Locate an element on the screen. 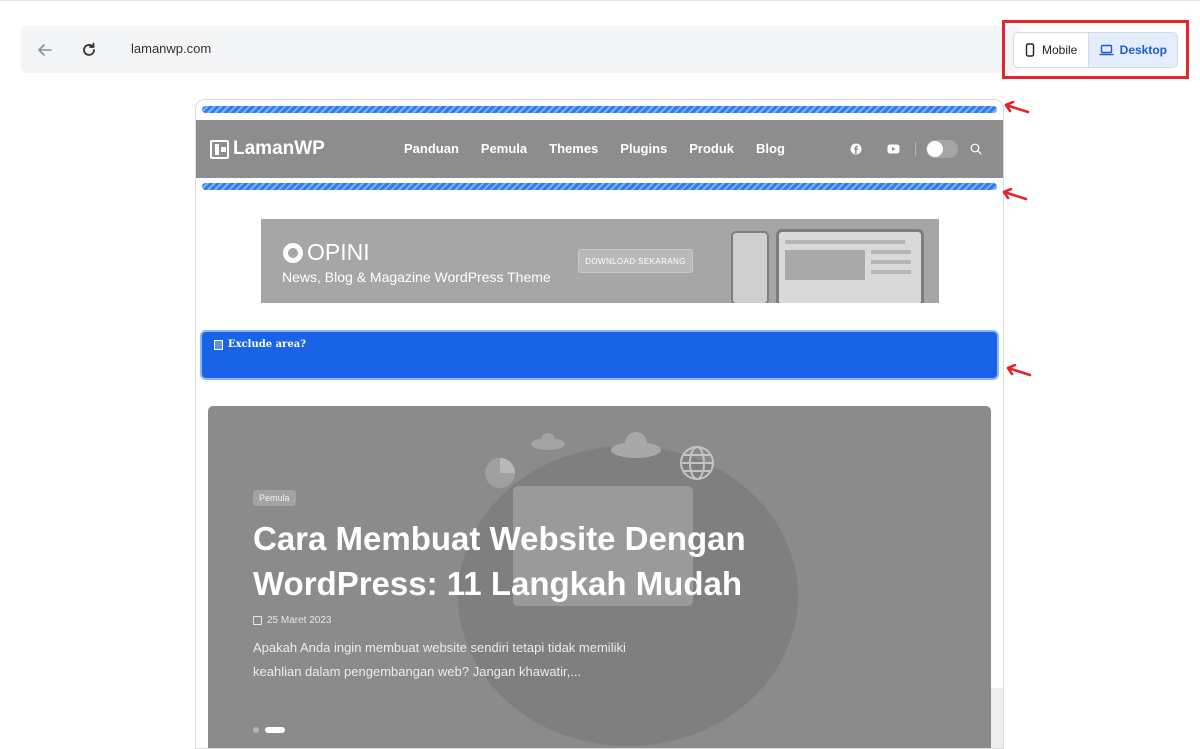 This screenshot has height=749, width=1200. exclude-stripe-top is located at coordinates (599, 109).